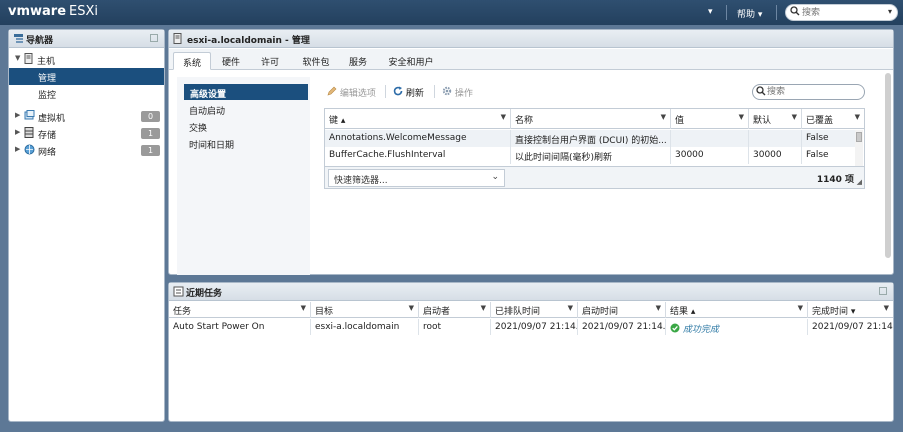  I want to click on tab-license: 许可, so click(270, 61).